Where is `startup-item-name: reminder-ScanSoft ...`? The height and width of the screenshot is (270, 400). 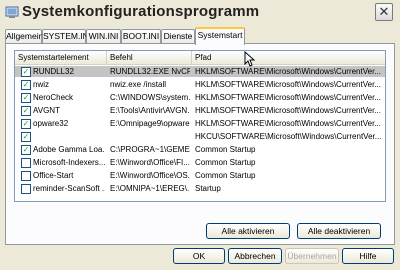 startup-item-name: reminder-ScanSoft ... is located at coordinates (69, 188).